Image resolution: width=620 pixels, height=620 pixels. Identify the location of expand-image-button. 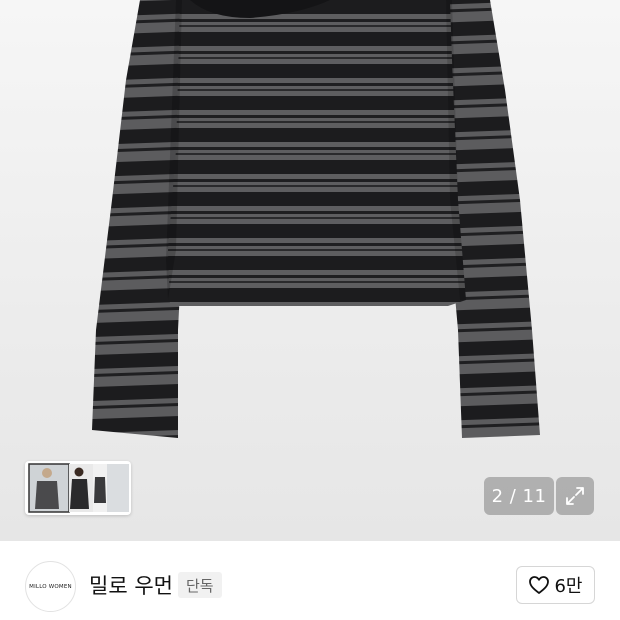
(575, 496).